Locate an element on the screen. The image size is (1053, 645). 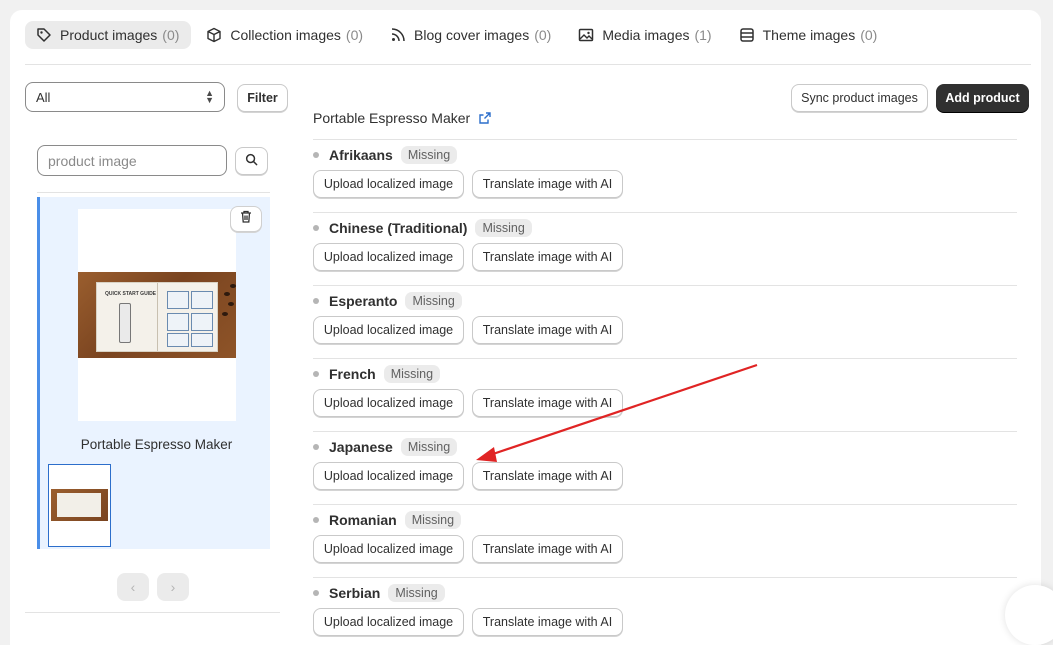
theme-icon is located at coordinates (747, 35).